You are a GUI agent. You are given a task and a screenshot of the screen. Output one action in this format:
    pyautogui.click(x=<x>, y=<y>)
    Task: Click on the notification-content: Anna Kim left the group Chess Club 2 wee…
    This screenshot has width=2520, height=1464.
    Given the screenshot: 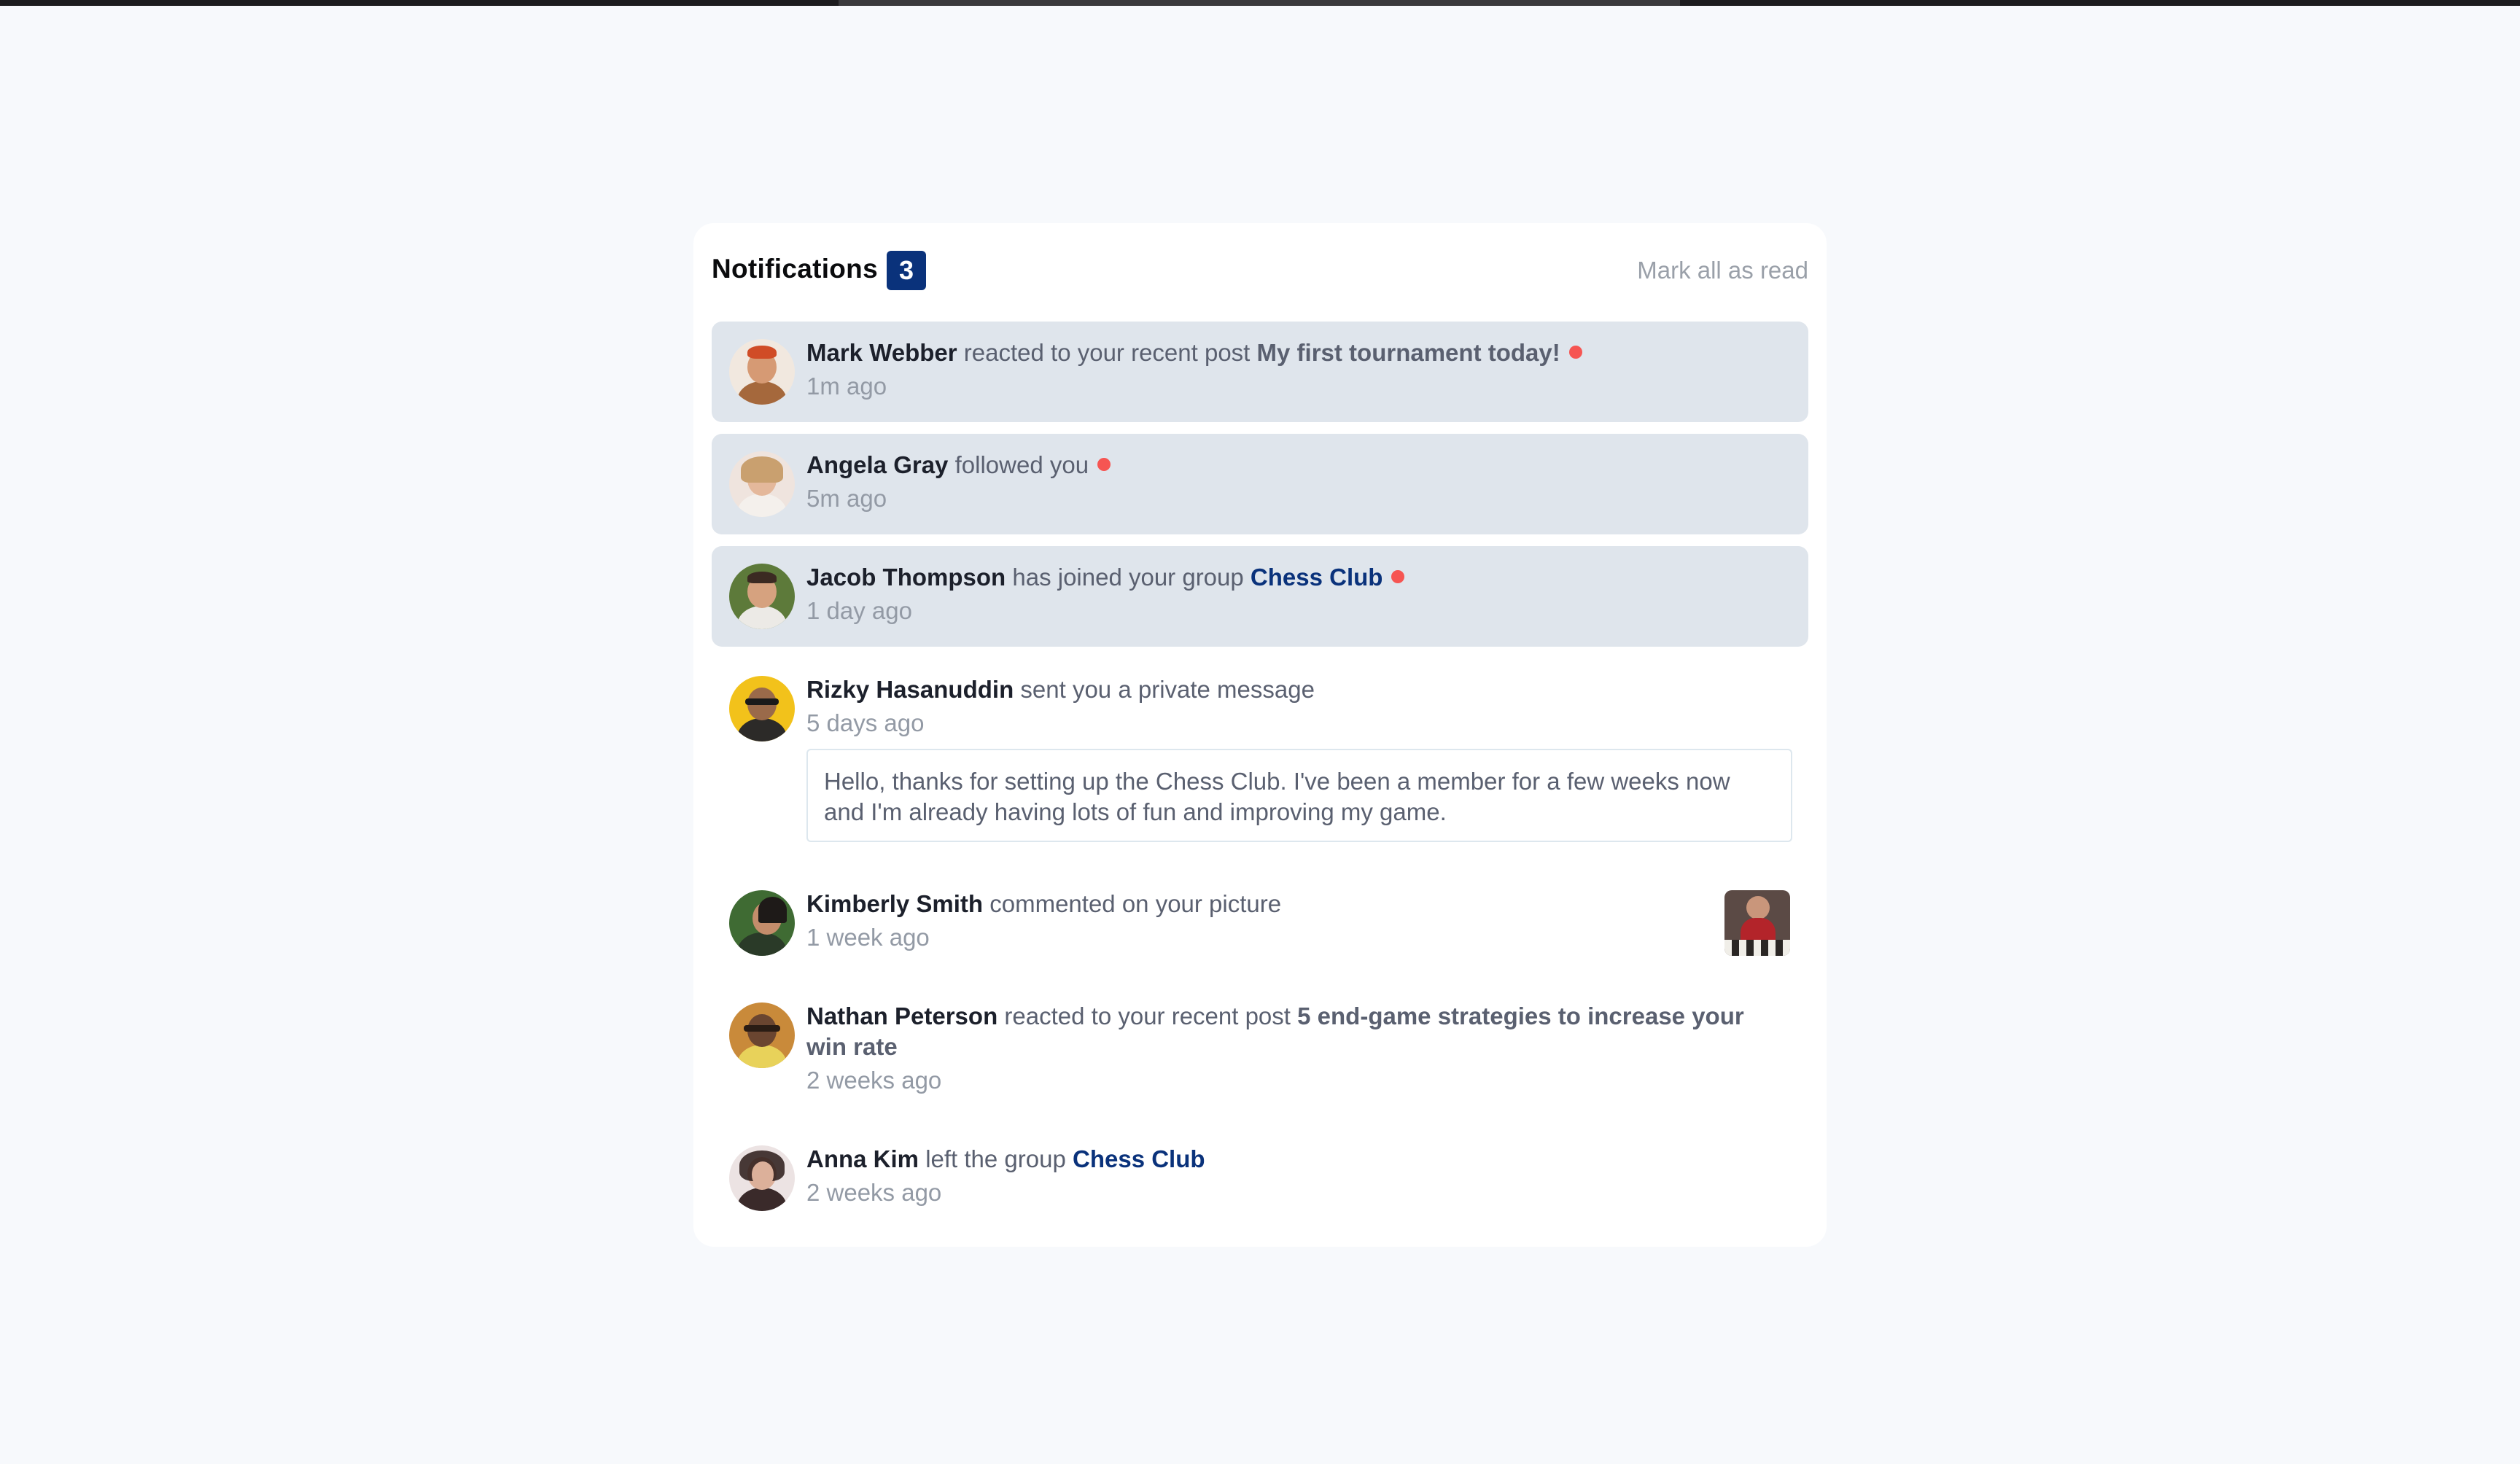 What is the action you would take?
    pyautogui.click(x=1295, y=1175)
    